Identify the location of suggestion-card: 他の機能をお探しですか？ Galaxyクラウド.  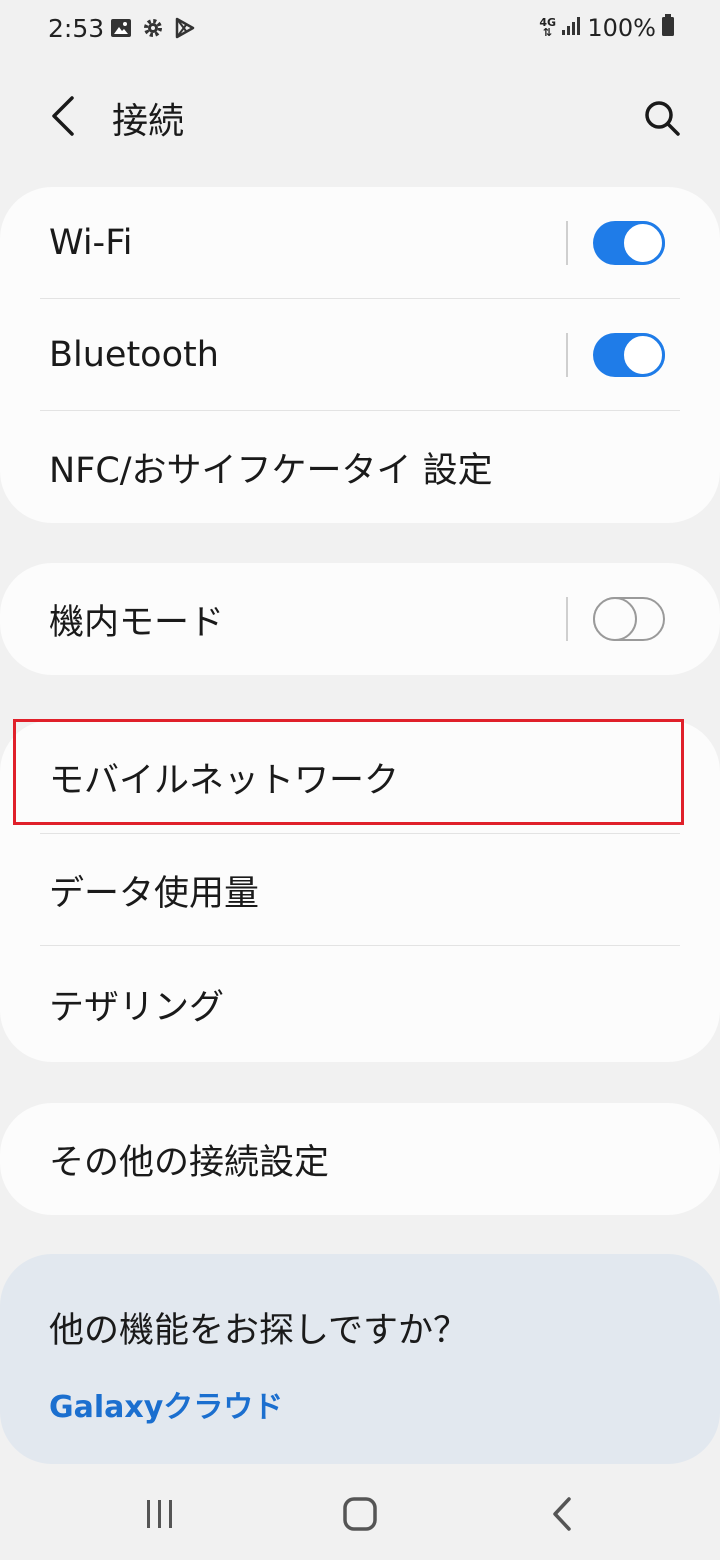
(360, 1359).